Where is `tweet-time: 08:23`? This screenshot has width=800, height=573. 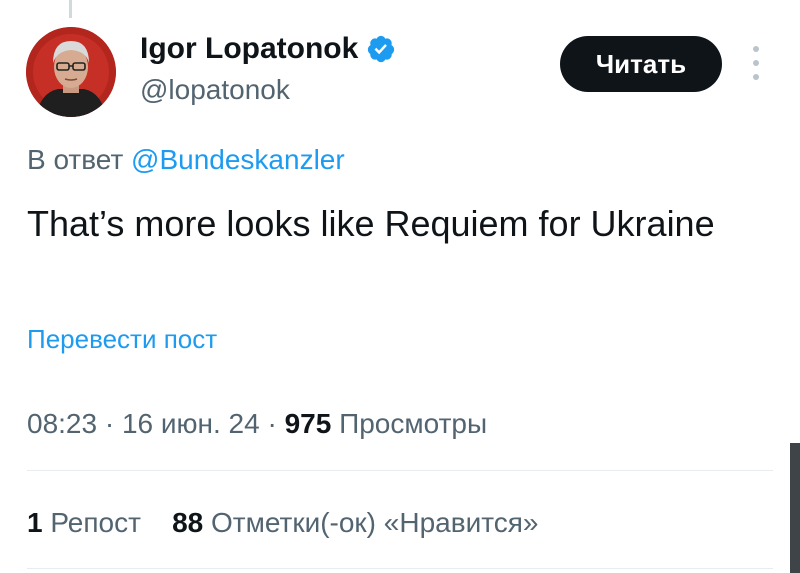 tweet-time: 08:23 is located at coordinates (62, 423).